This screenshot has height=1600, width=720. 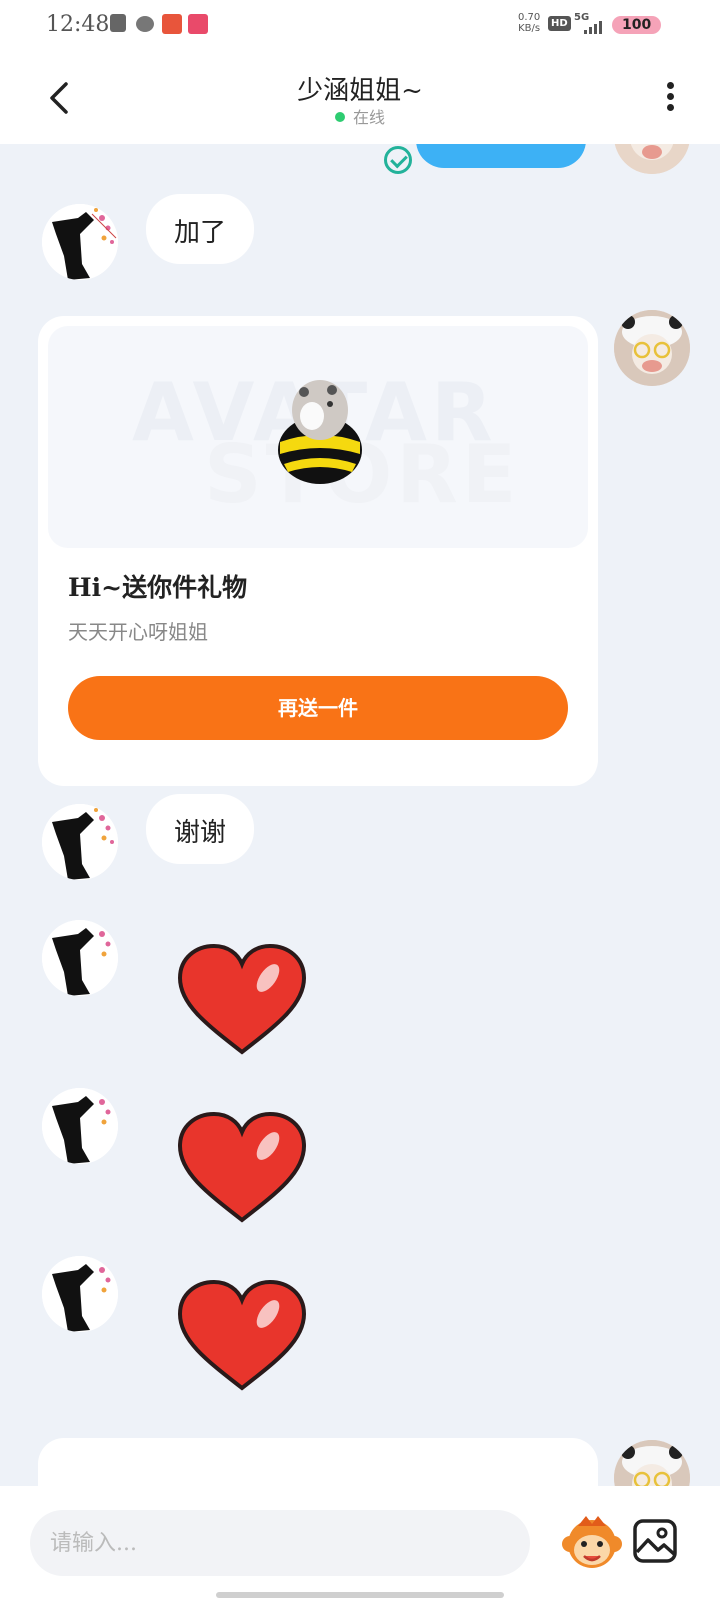 What do you see at coordinates (398, 160) in the screenshot?
I see `read-check-icon` at bounding box center [398, 160].